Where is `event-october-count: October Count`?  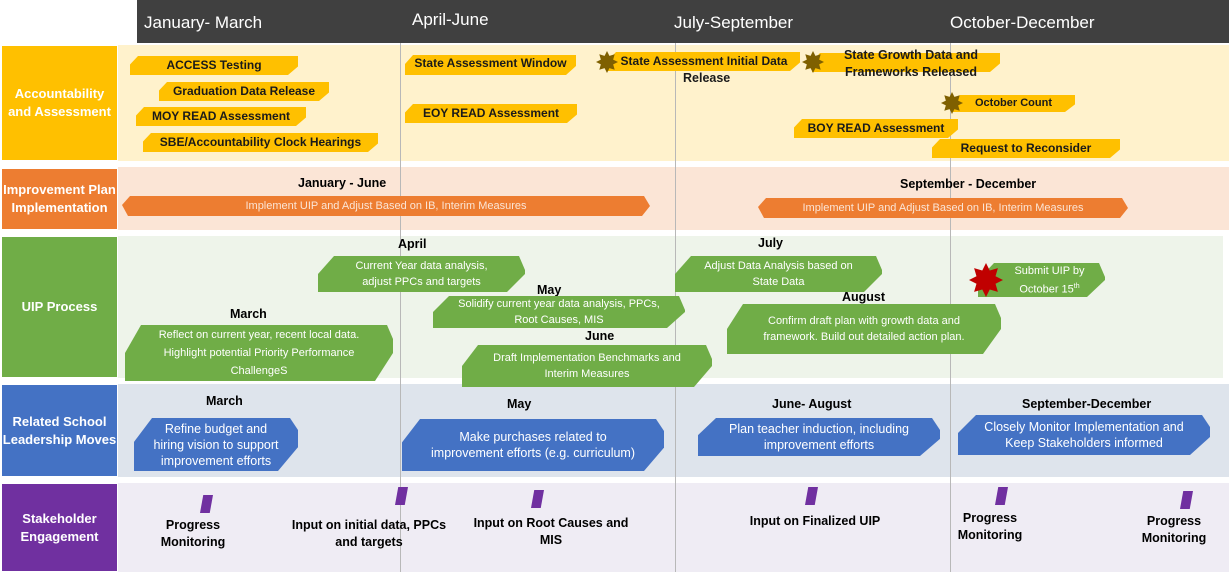
event-october-count: October Count is located at coordinates (1013, 103).